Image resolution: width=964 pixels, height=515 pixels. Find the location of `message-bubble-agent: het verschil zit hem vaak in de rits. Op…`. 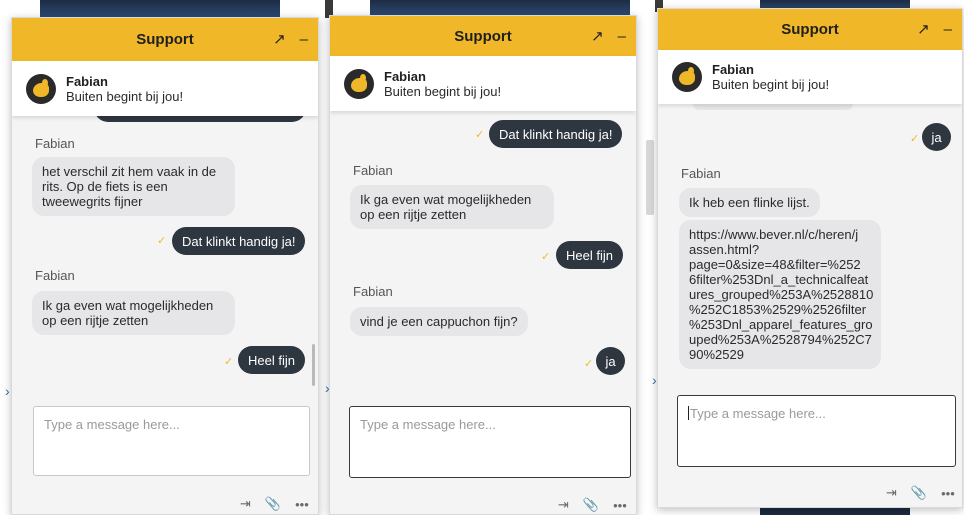

message-bubble-agent: het verschil zit hem vaak in de rits. Op… is located at coordinates (133, 186).